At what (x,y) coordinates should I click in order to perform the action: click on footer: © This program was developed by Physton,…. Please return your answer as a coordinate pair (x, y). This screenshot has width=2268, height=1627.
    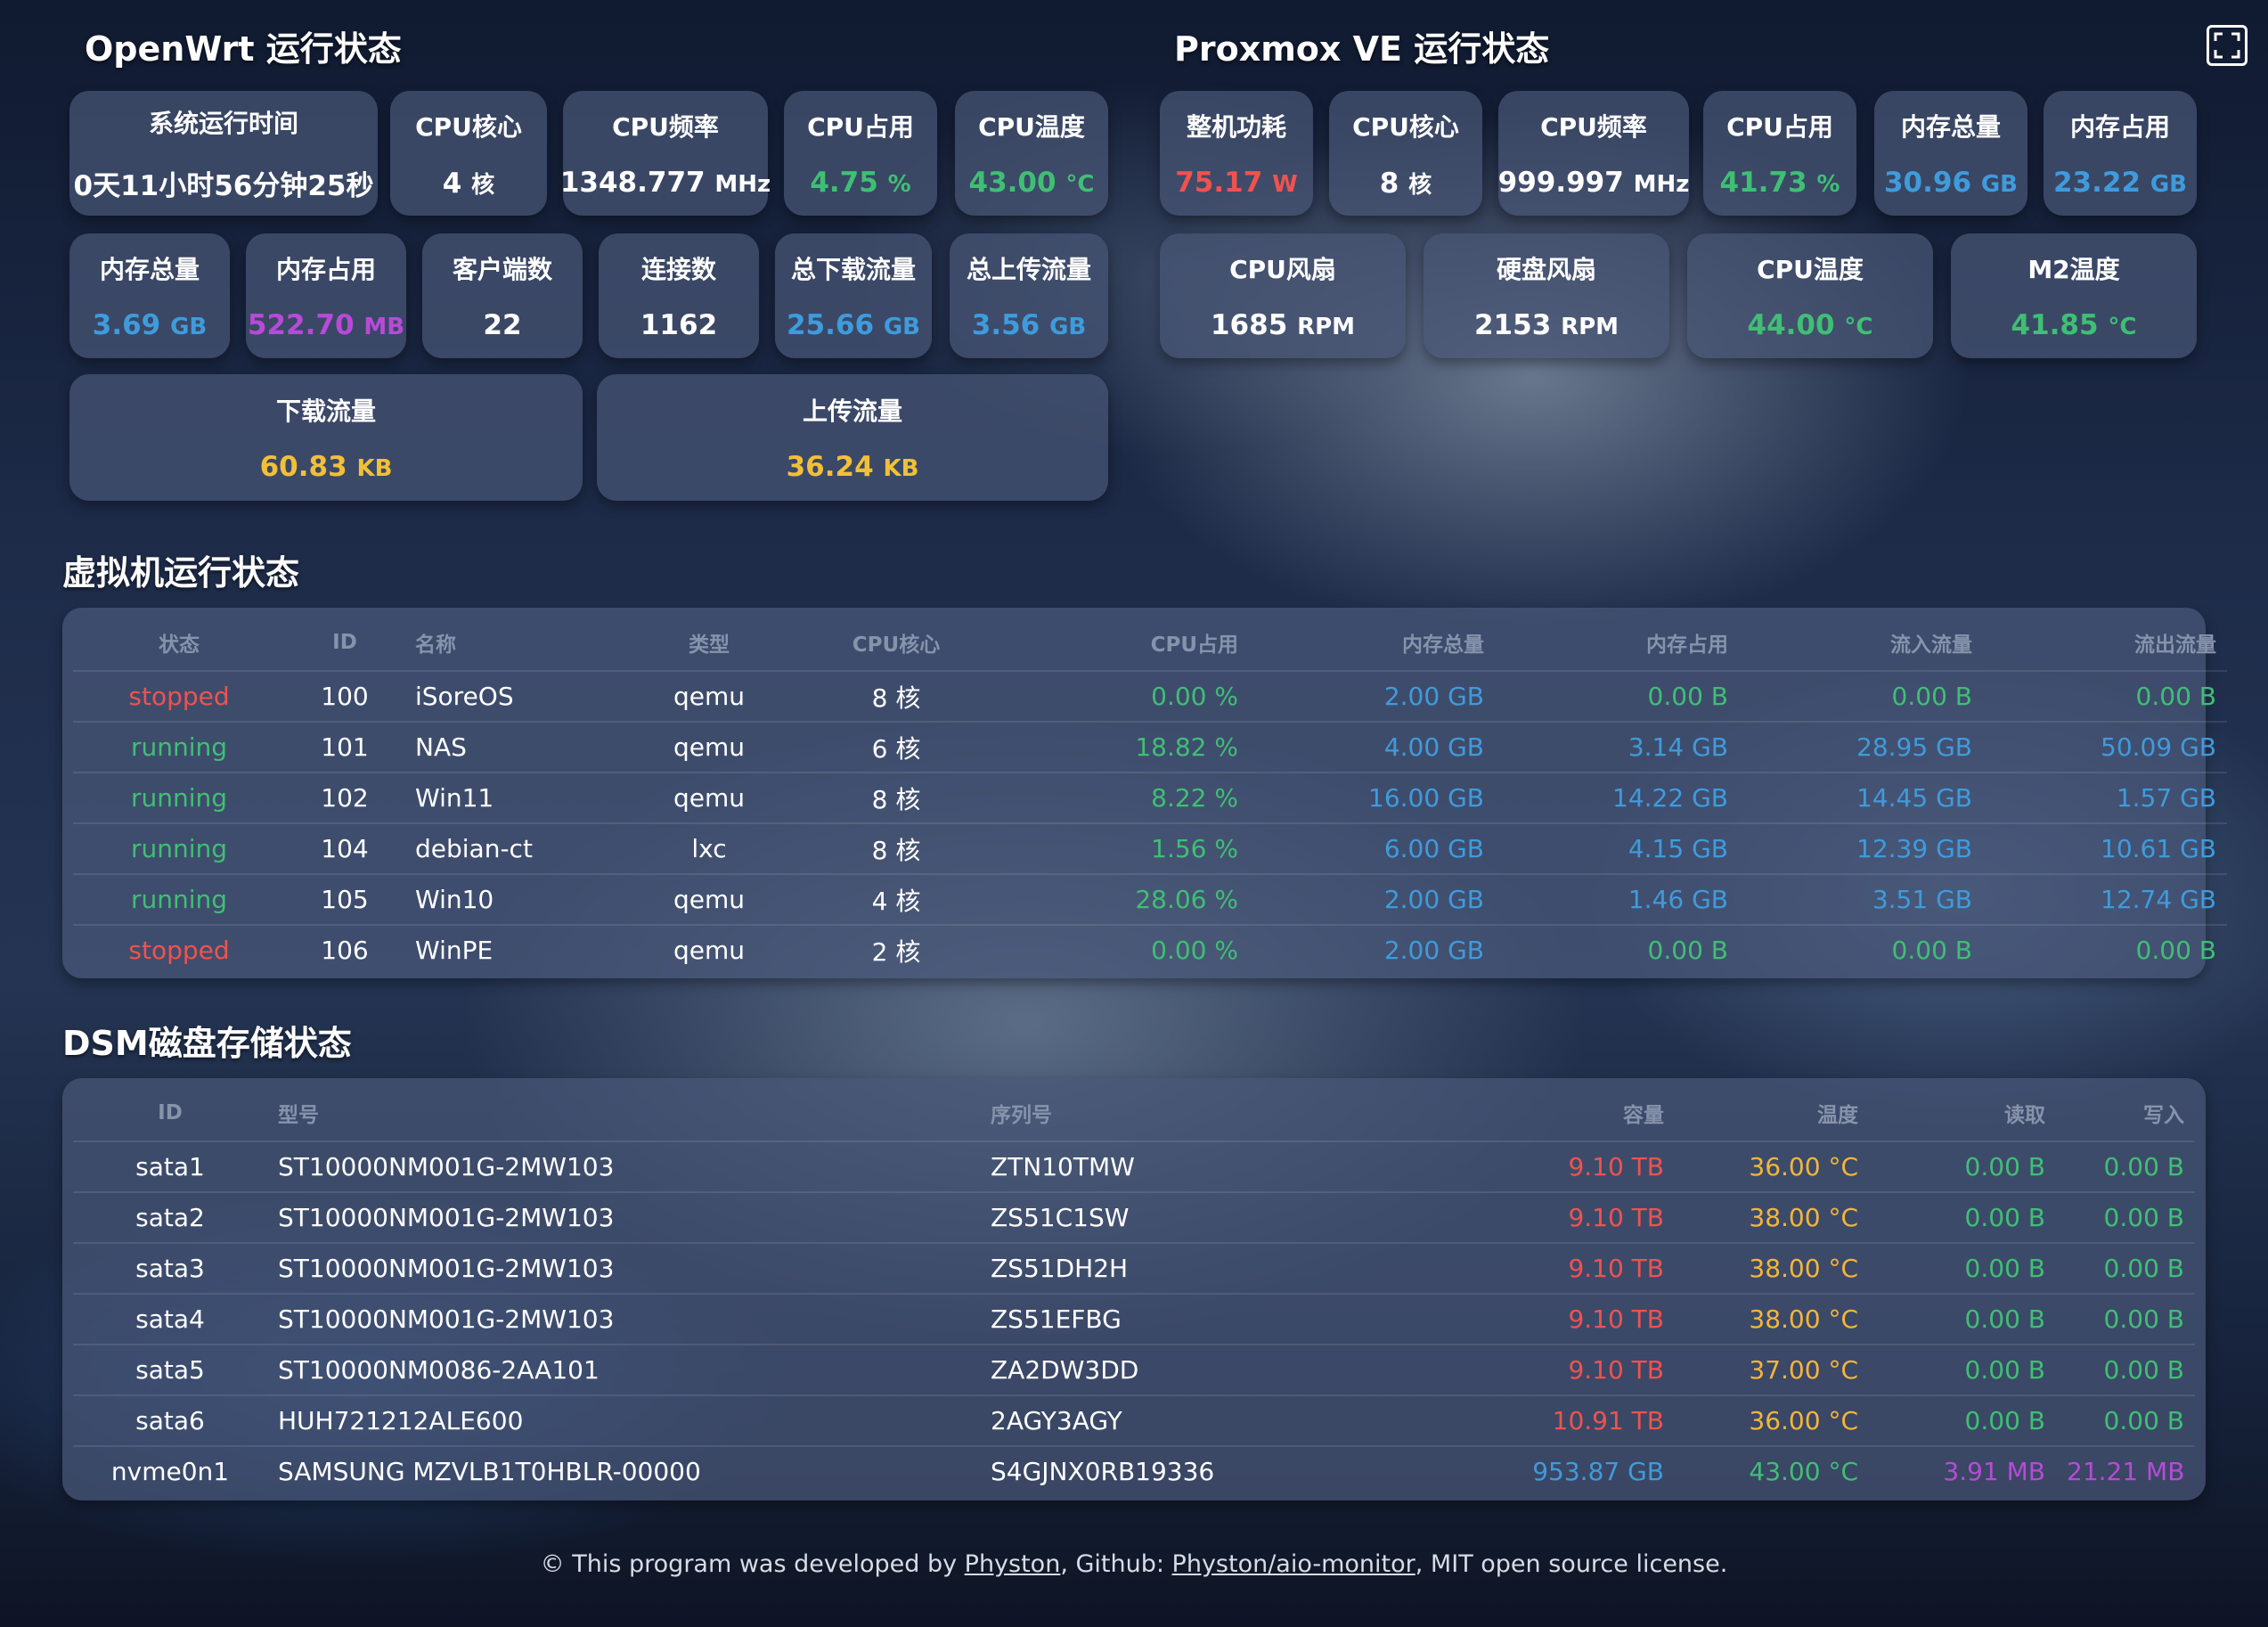
    Looking at the image, I should click on (1134, 1564).